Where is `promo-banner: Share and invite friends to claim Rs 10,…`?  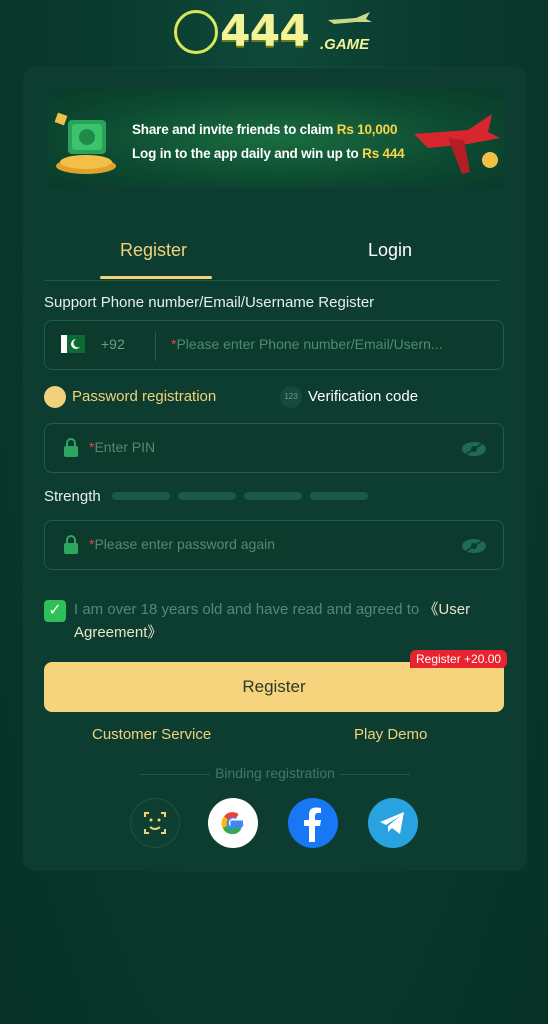 promo-banner: Share and invite friends to claim Rs 10,… is located at coordinates (276, 138).